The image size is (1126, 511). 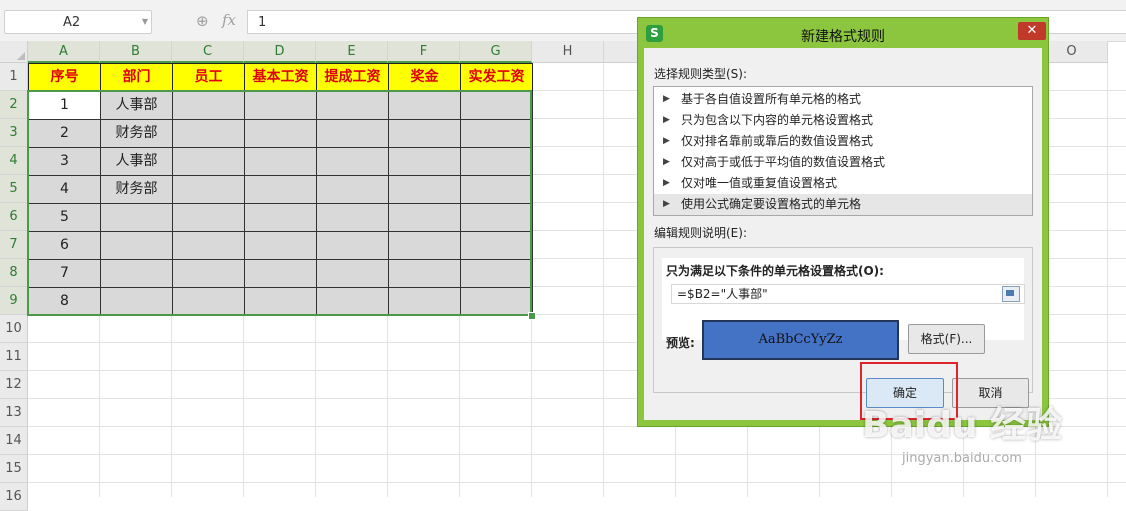 What do you see at coordinates (568, 52) in the screenshot?
I see `col-header-h: H` at bounding box center [568, 52].